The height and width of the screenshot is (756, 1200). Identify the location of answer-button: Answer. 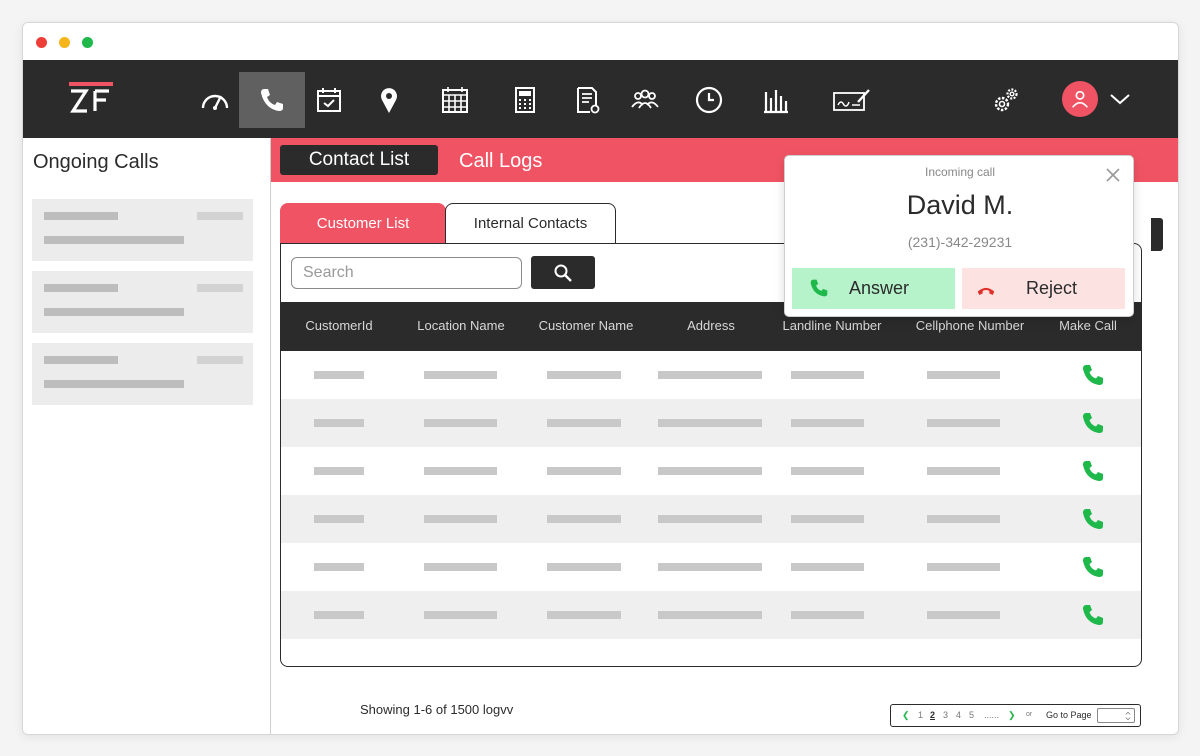
(873, 288).